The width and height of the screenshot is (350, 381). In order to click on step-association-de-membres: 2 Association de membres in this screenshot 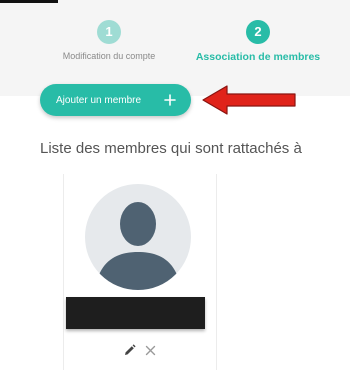, I will do `click(258, 41)`.